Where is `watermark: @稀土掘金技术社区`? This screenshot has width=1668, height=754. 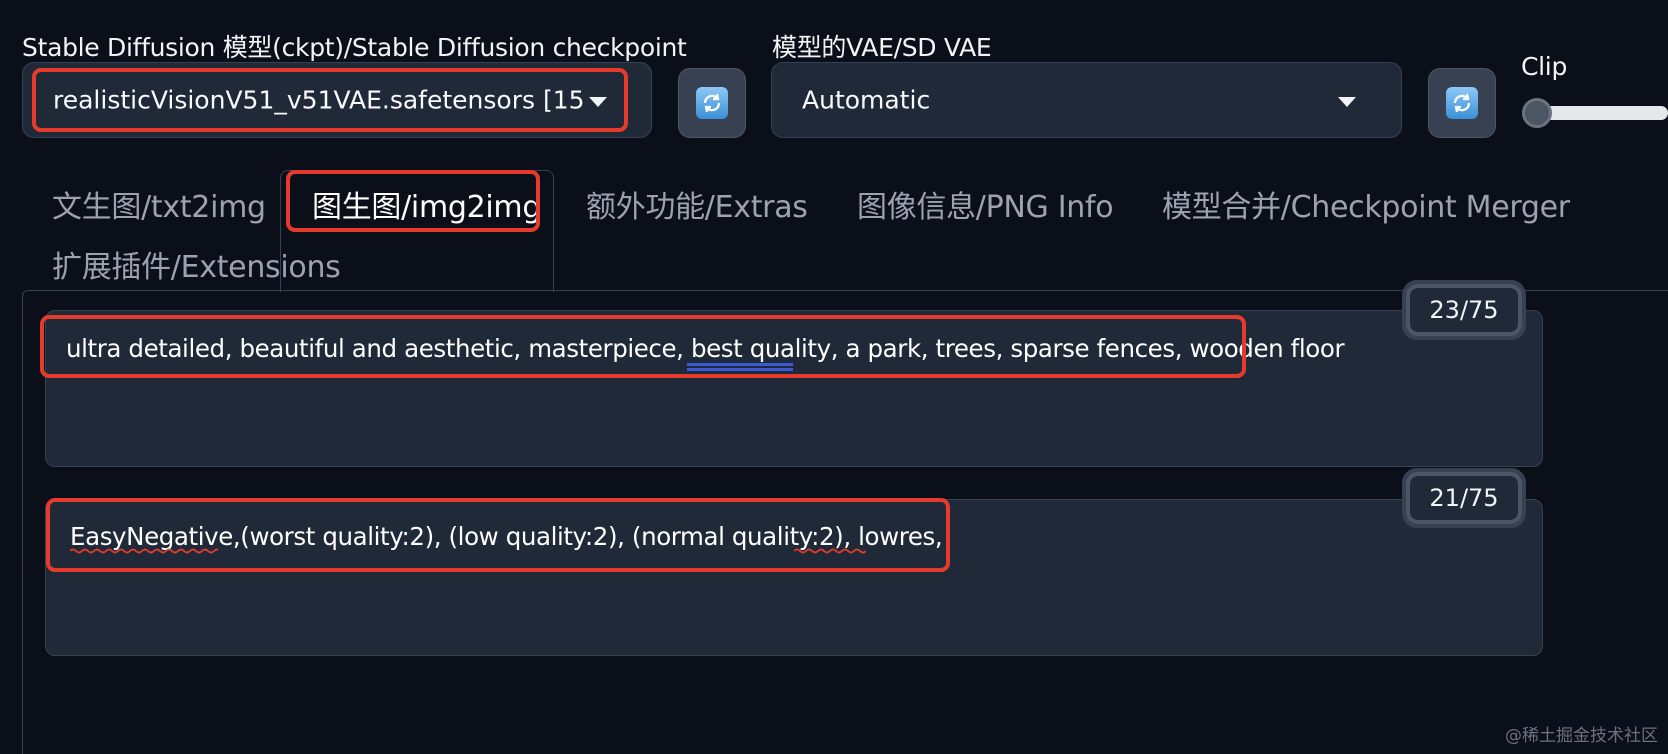 watermark: @稀土掘金技术社区 is located at coordinates (1581, 736).